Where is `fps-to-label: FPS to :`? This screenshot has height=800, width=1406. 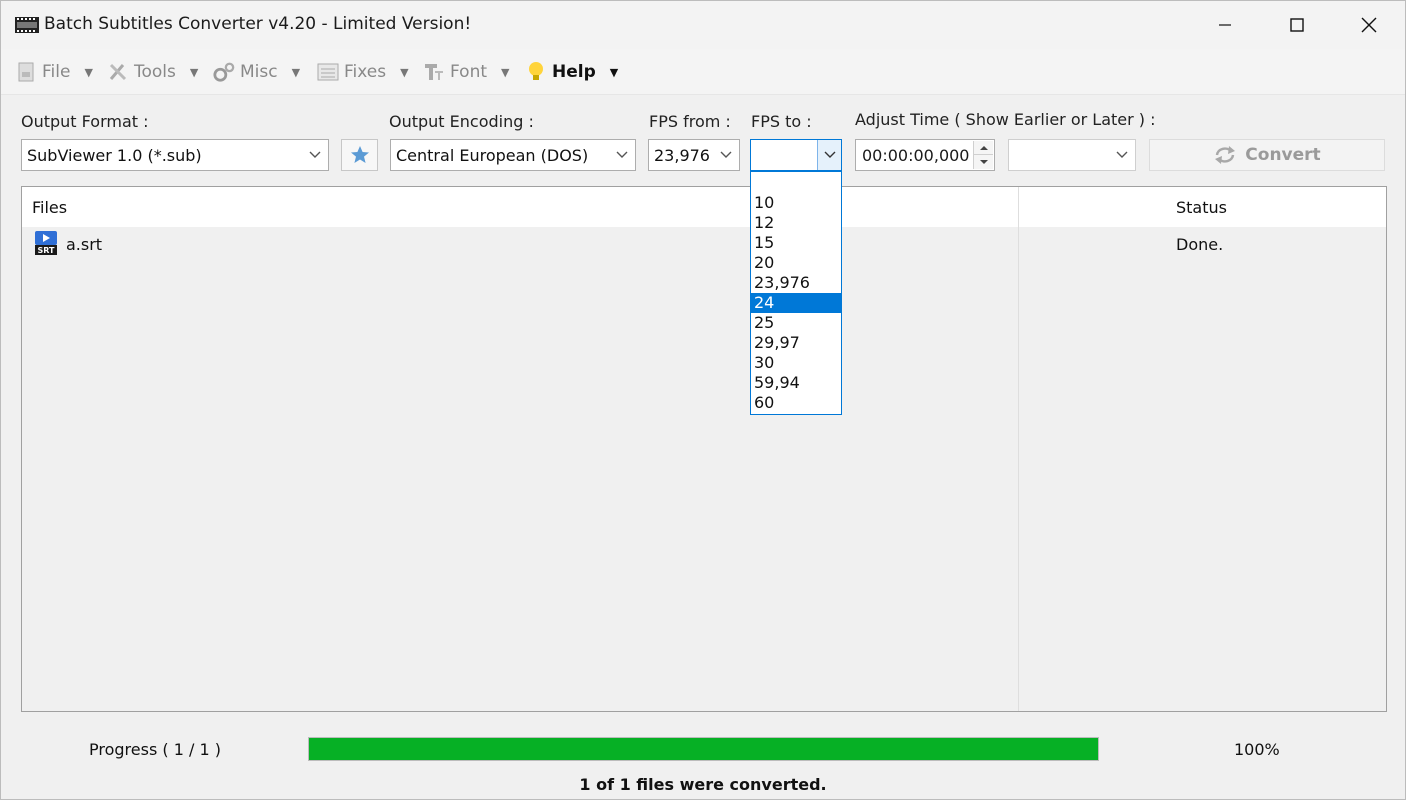
fps-to-label: FPS to : is located at coordinates (781, 121).